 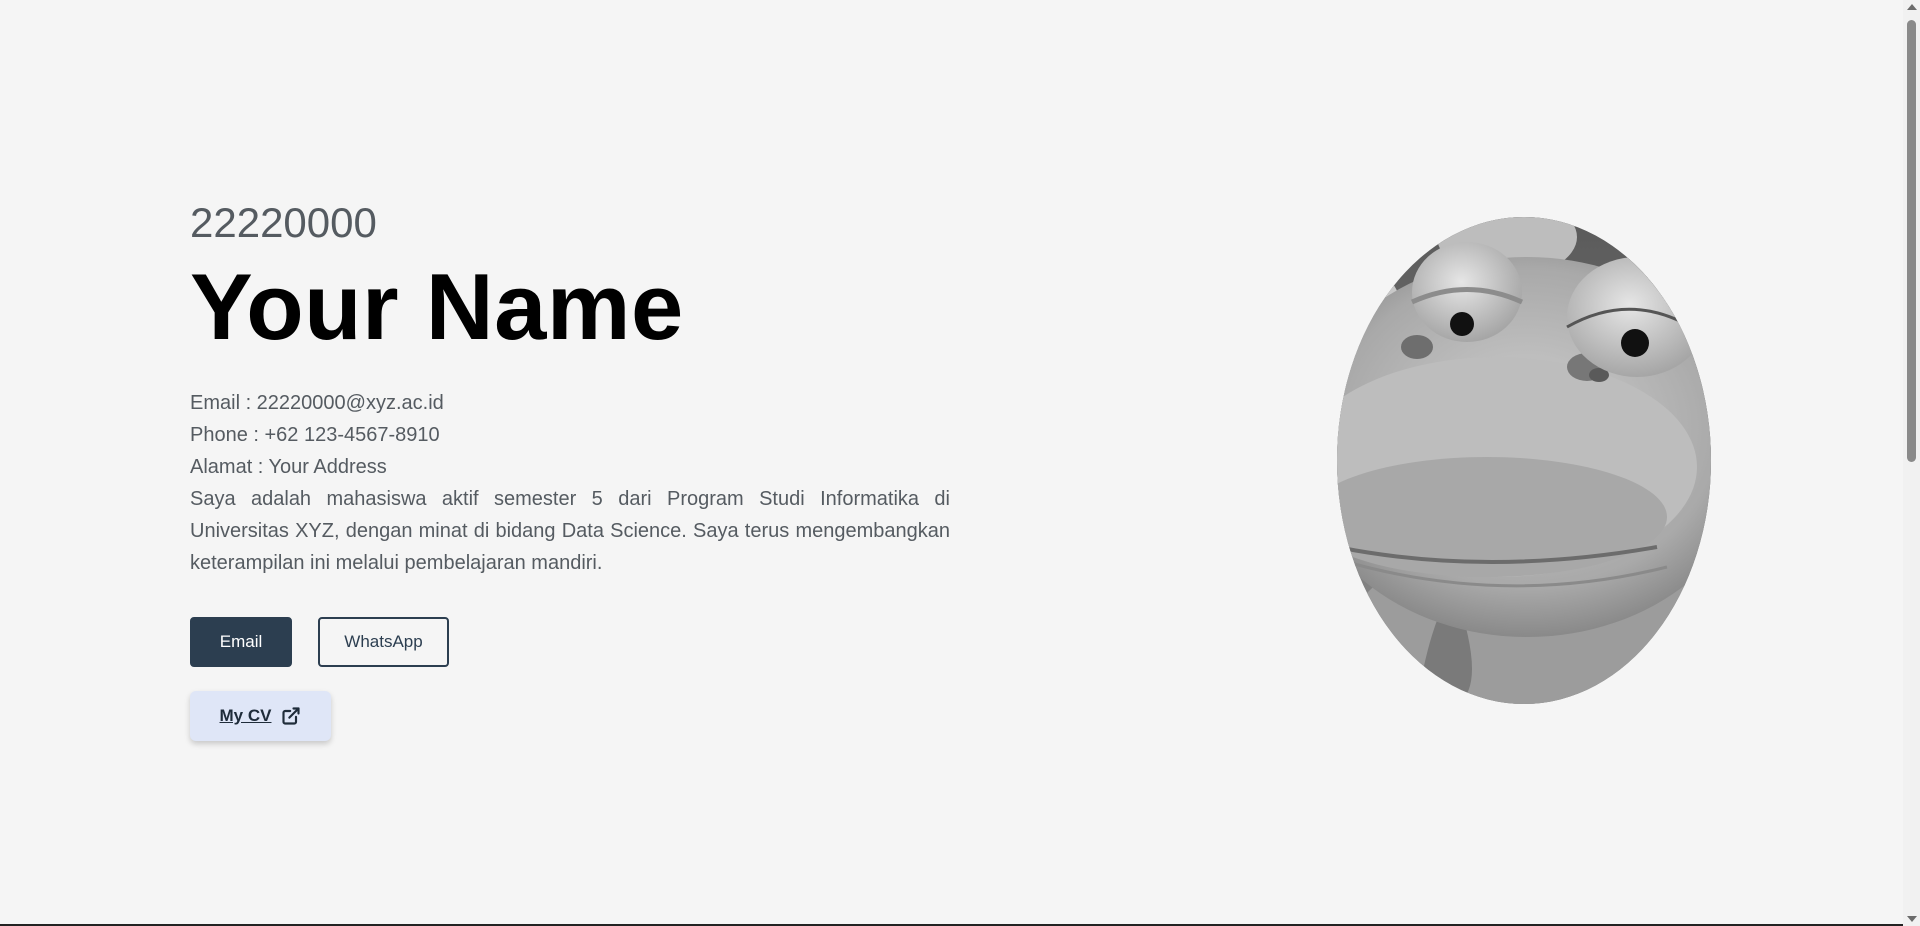 I want to click on contact-buttons: Email WhatsApp, so click(x=570, y=641).